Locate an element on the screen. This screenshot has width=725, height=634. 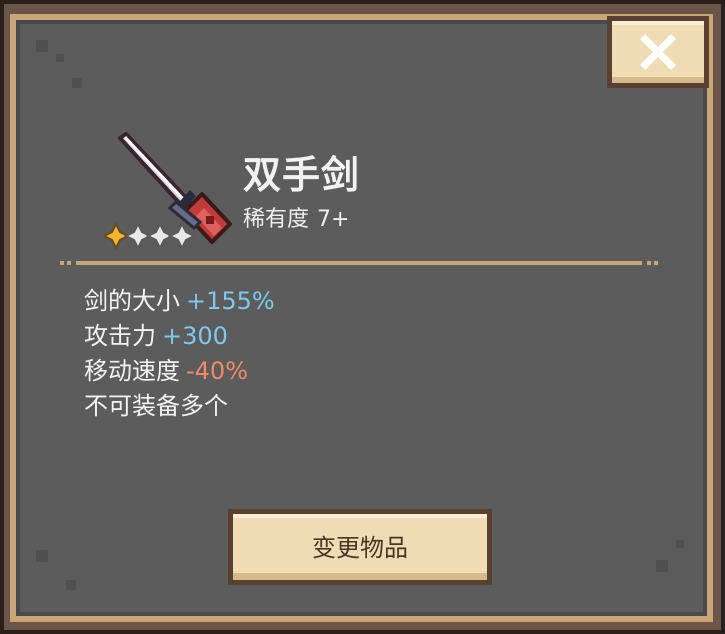
rarity-value: 7+ is located at coordinates (333, 219).